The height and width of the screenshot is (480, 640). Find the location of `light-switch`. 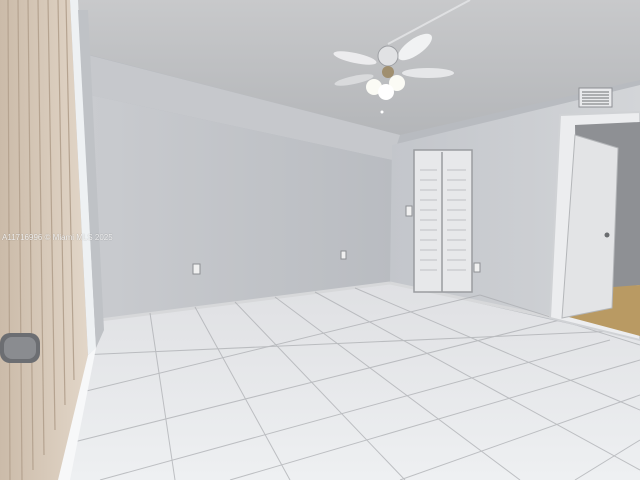

light-switch is located at coordinates (409, 211).